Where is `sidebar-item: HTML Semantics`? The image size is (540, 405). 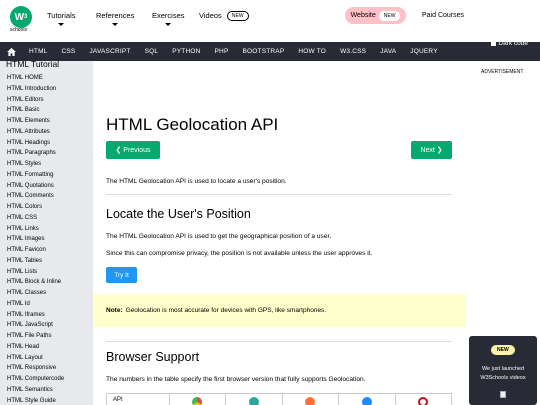 sidebar-item: HTML Semantics is located at coordinates (35, 390).